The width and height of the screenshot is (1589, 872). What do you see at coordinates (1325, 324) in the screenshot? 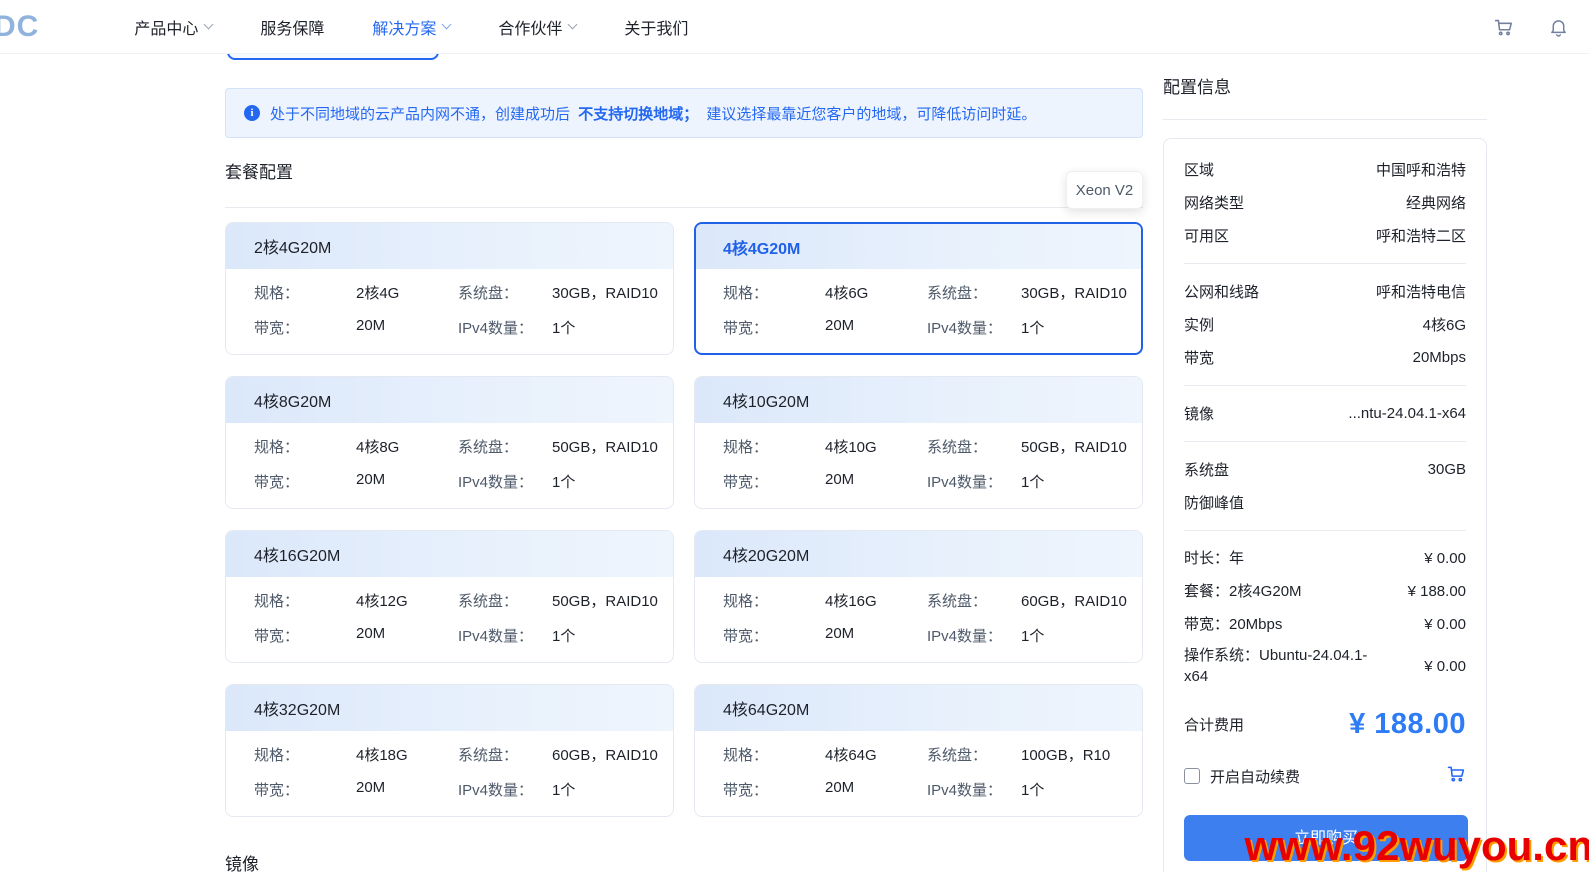
I see `config-row: 实例 4核6G` at bounding box center [1325, 324].